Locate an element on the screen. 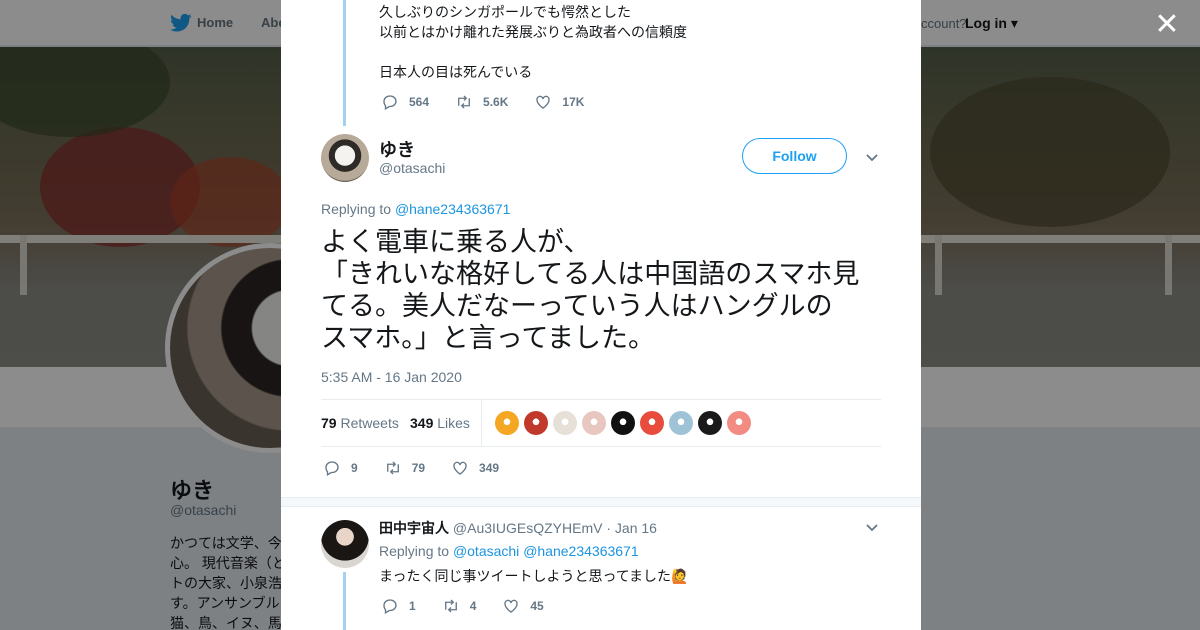  close-icon: ✕ is located at coordinates (1167, 25).